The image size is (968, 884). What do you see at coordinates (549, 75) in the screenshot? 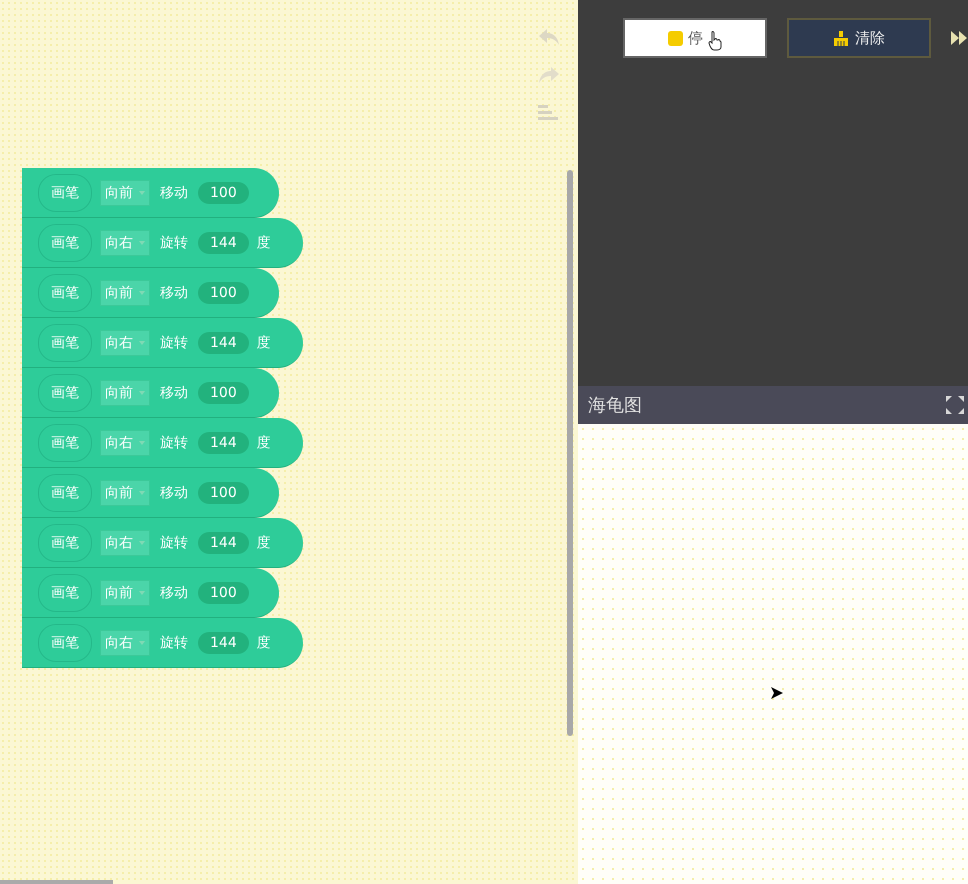
I see `redo-icon` at bounding box center [549, 75].